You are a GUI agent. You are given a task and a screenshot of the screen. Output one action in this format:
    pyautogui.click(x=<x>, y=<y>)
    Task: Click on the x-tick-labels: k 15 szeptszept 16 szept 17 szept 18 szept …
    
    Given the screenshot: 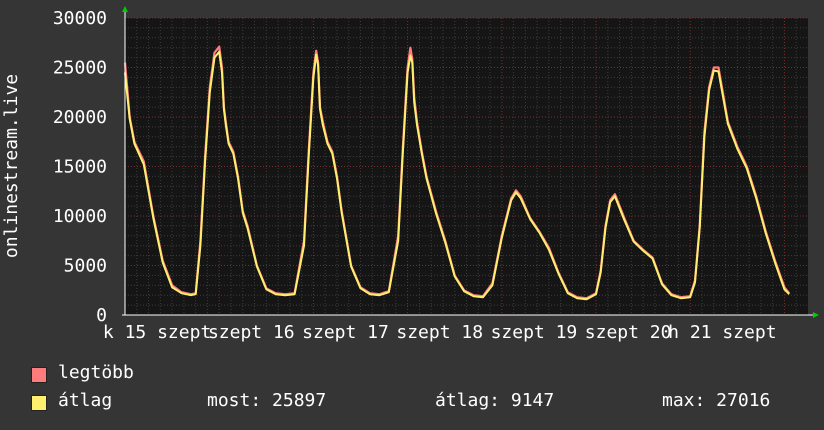 What is the action you would take?
    pyautogui.click(x=440, y=332)
    